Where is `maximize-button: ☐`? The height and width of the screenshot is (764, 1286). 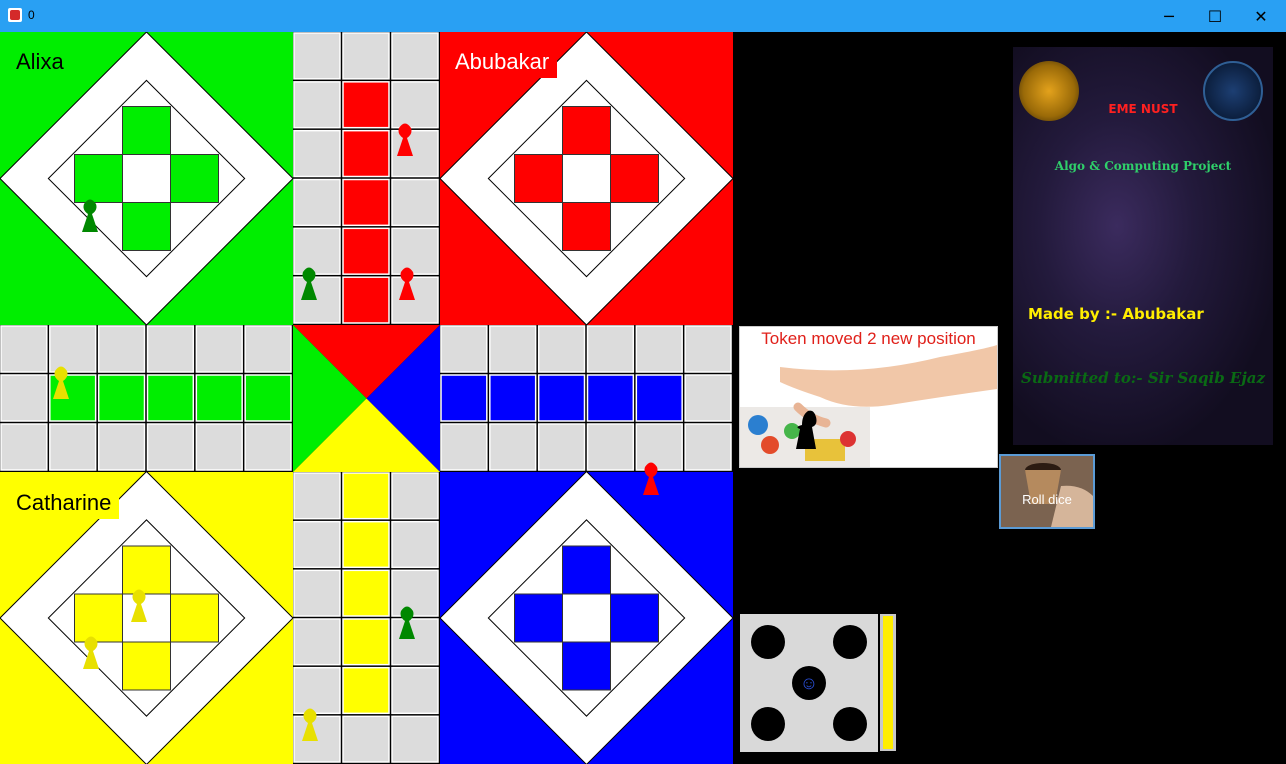 maximize-button: ☐ is located at coordinates (1215, 16).